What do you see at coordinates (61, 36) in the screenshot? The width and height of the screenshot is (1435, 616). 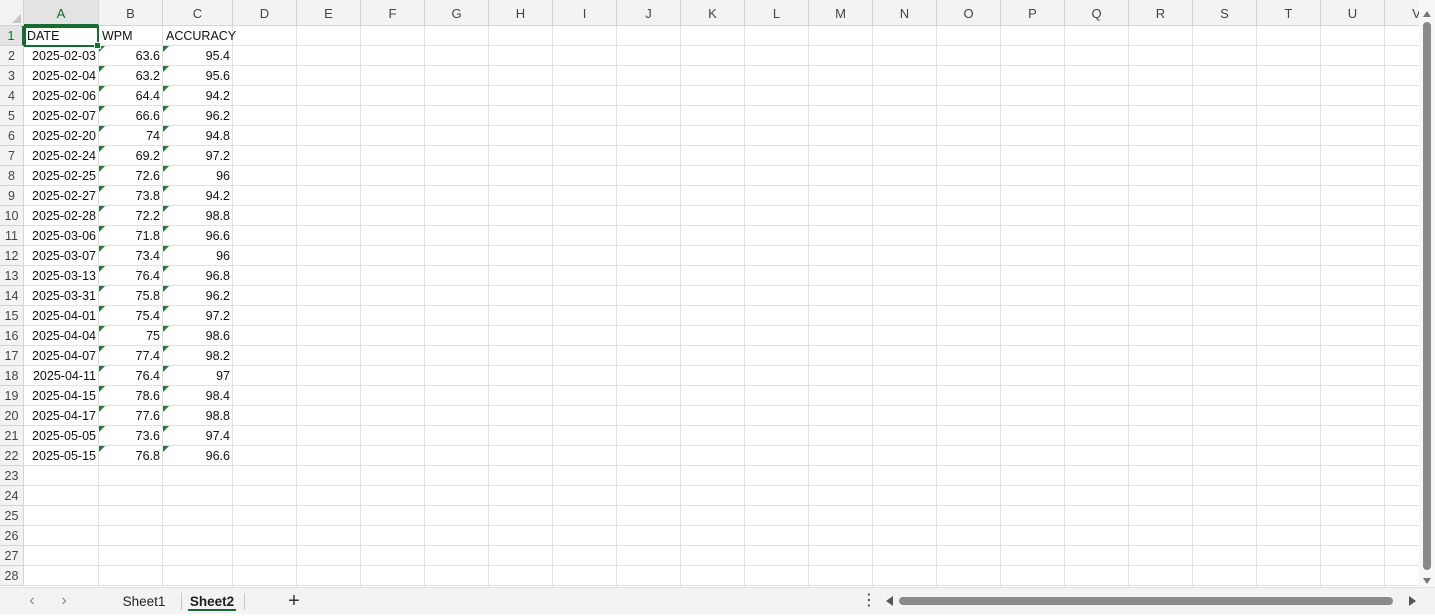 I see `header-cell-a1: DATE` at bounding box center [61, 36].